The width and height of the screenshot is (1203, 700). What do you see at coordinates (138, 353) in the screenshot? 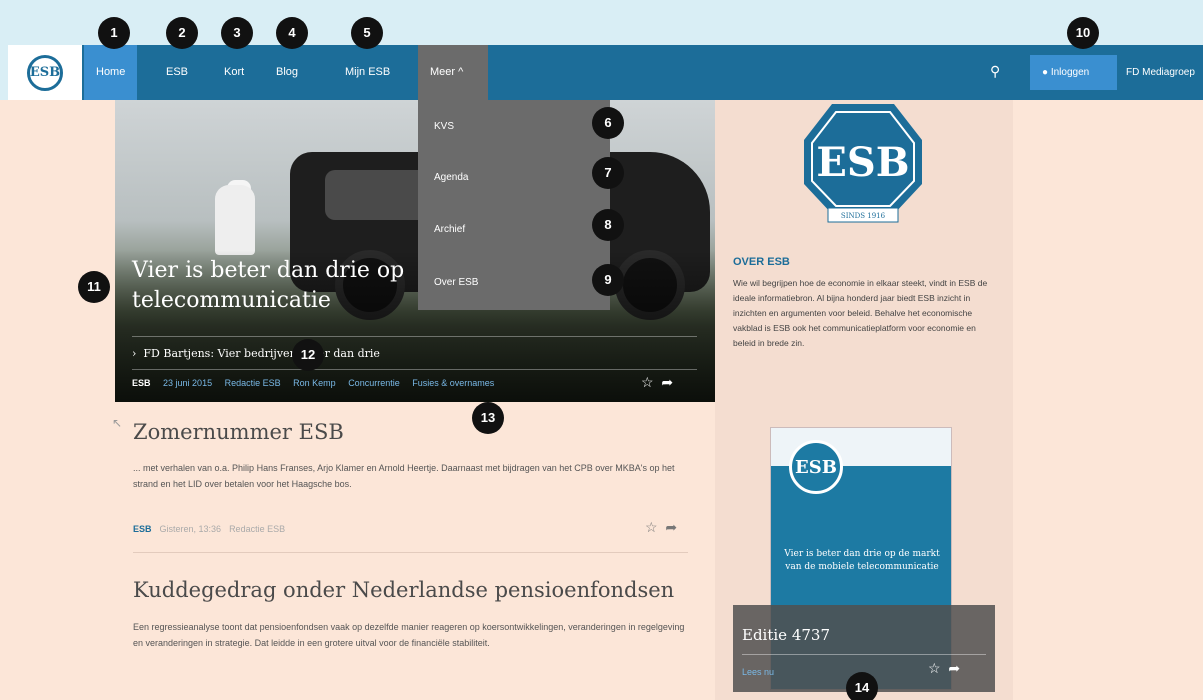
I see `chevron-right-icon: ›` at bounding box center [138, 353].